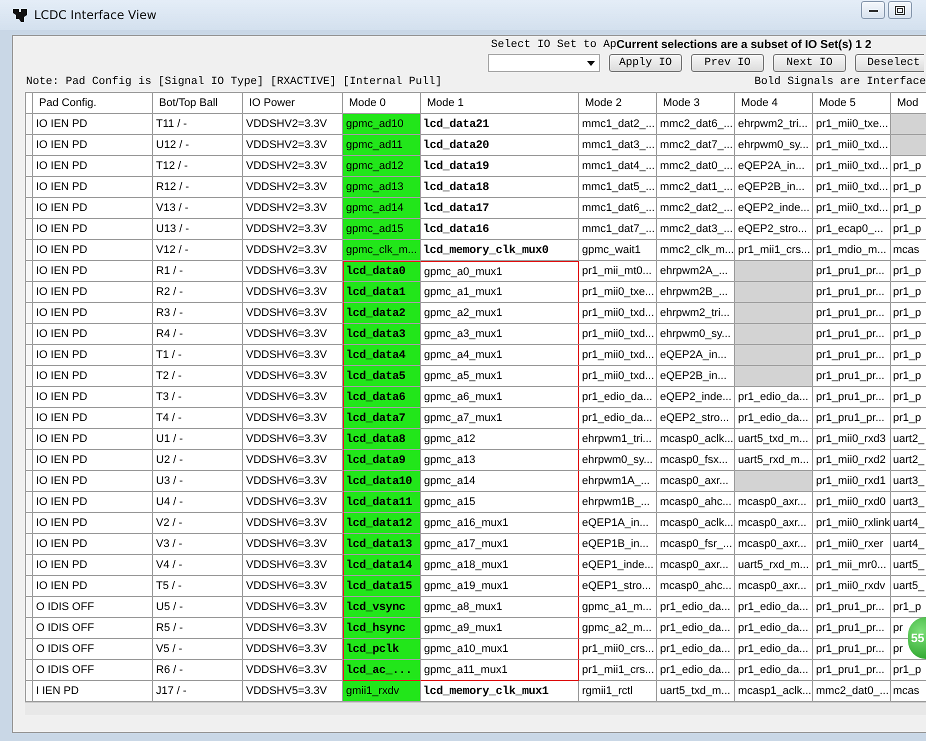 This screenshot has width=926, height=741. Describe the element at coordinates (500, 334) in the screenshot. I see `signal-cell: gpmc_a3_mux1` at that location.